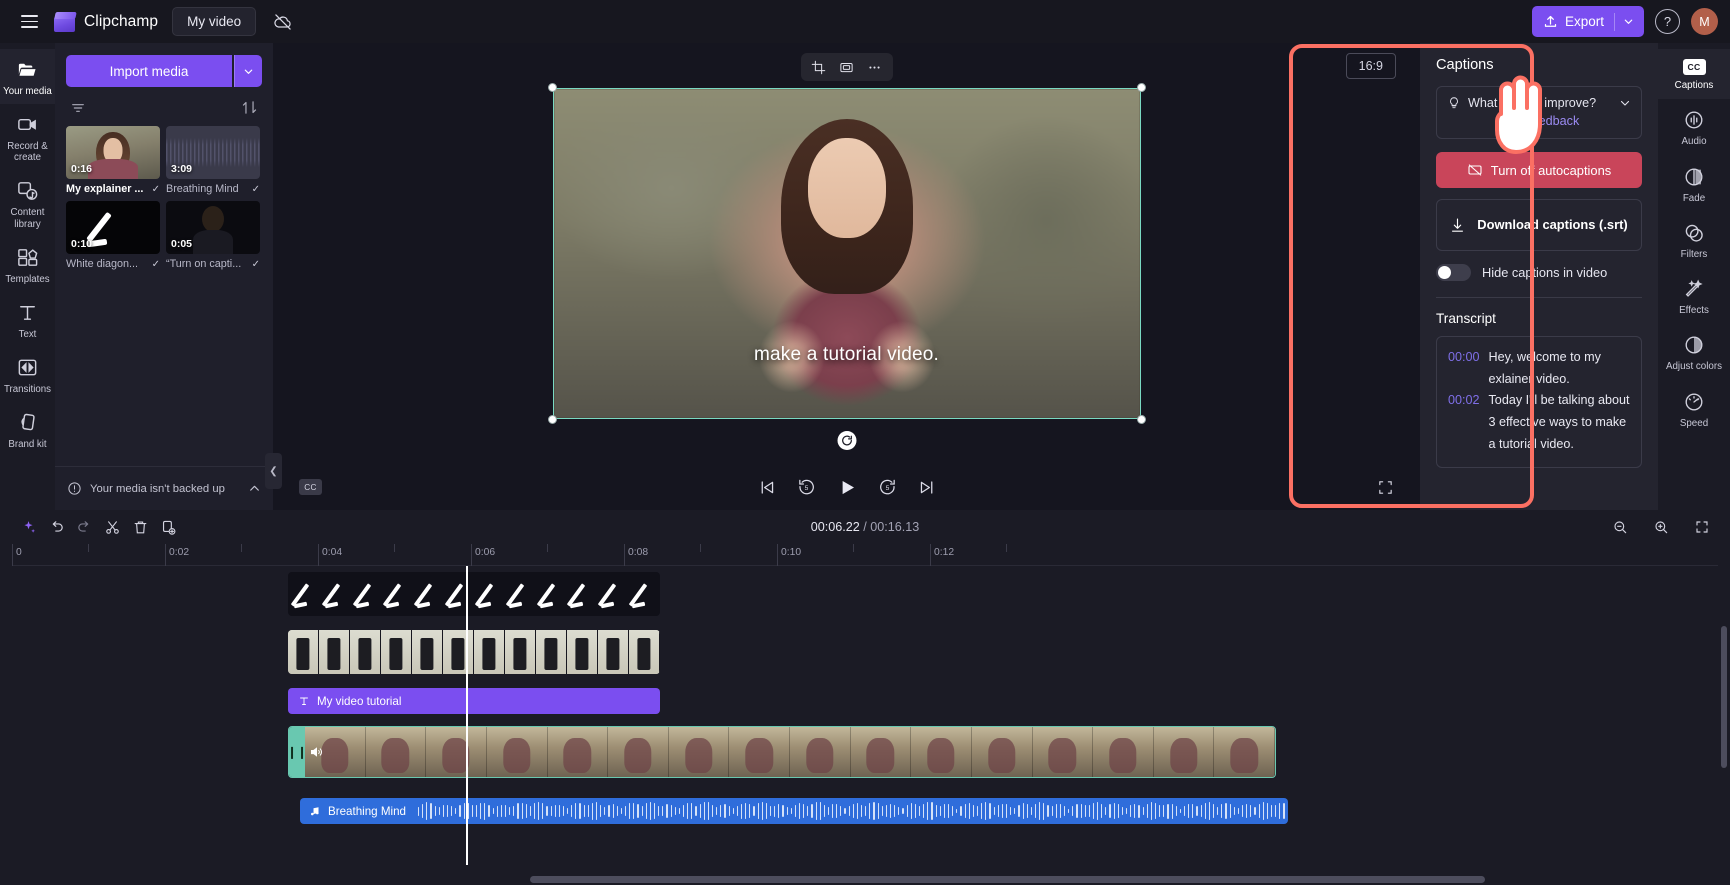 Image resolution: width=1730 pixels, height=885 pixels. I want to click on zoom-out-icon, so click(1620, 527).